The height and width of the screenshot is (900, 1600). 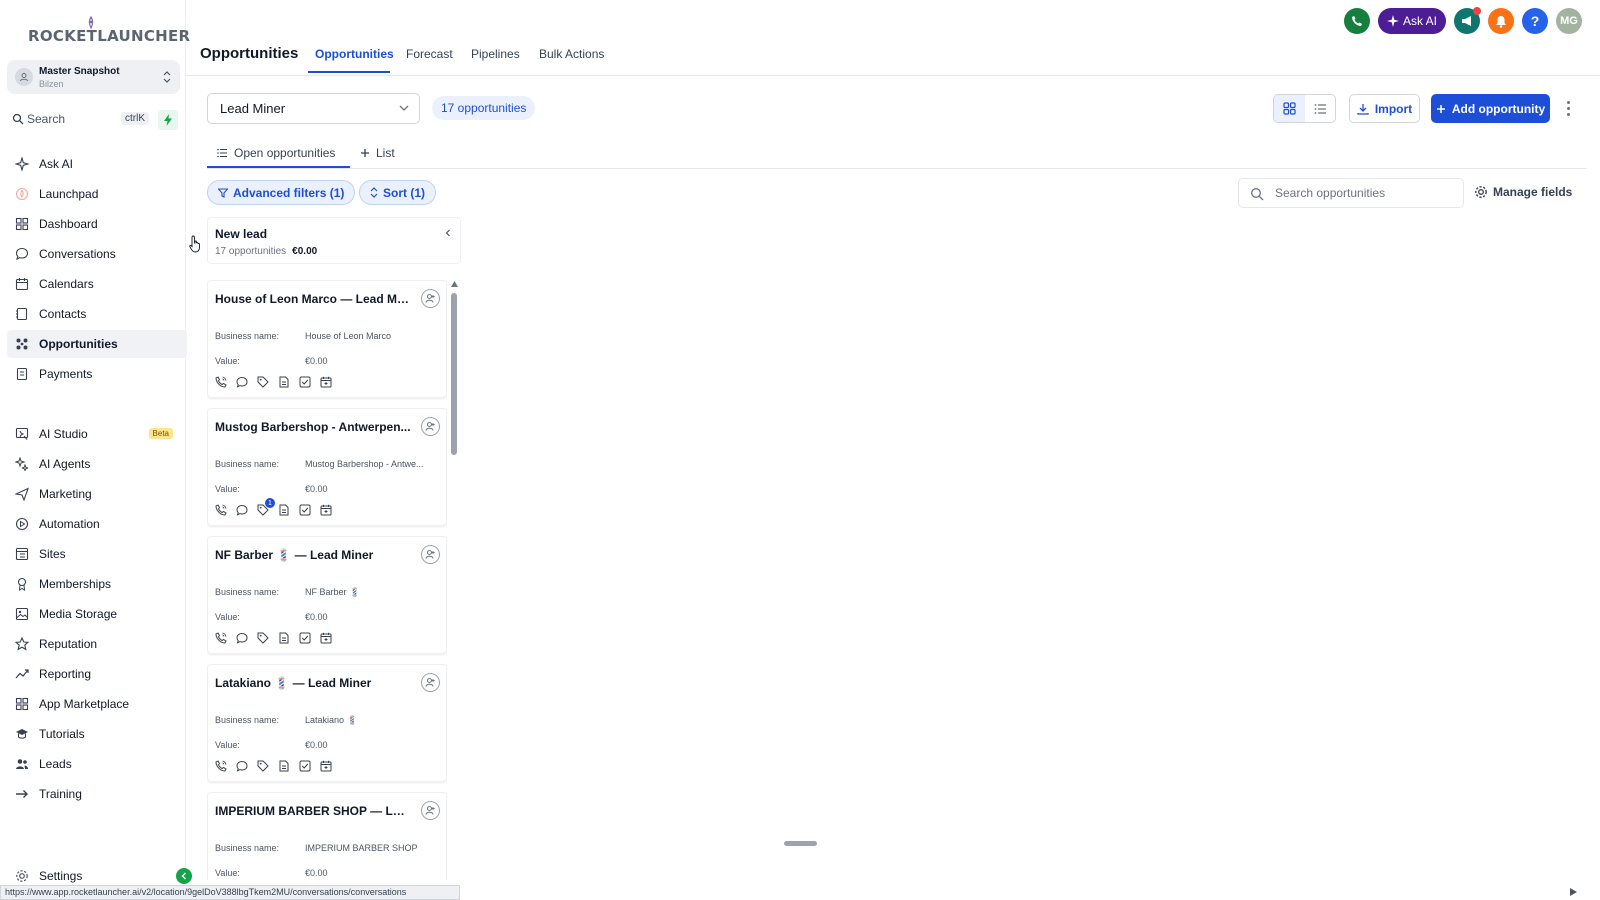 I want to click on tab-open-opportunities: Open opportunities, so click(x=276, y=153).